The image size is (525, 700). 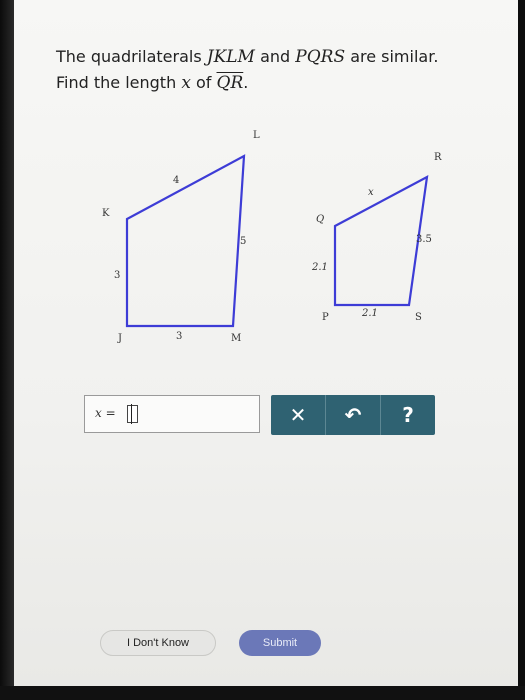 I want to click on side-label-PQ: 2.1, so click(x=319, y=267).